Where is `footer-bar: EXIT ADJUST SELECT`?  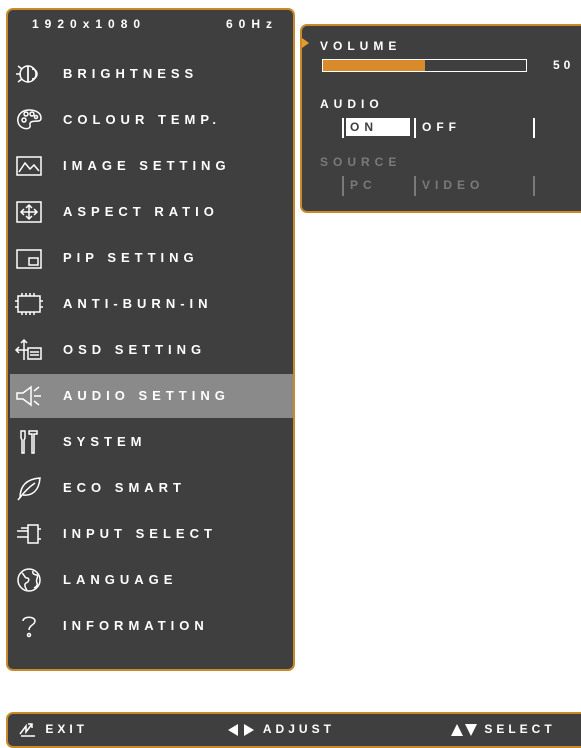 footer-bar: EXIT ADJUST SELECT is located at coordinates (293, 730).